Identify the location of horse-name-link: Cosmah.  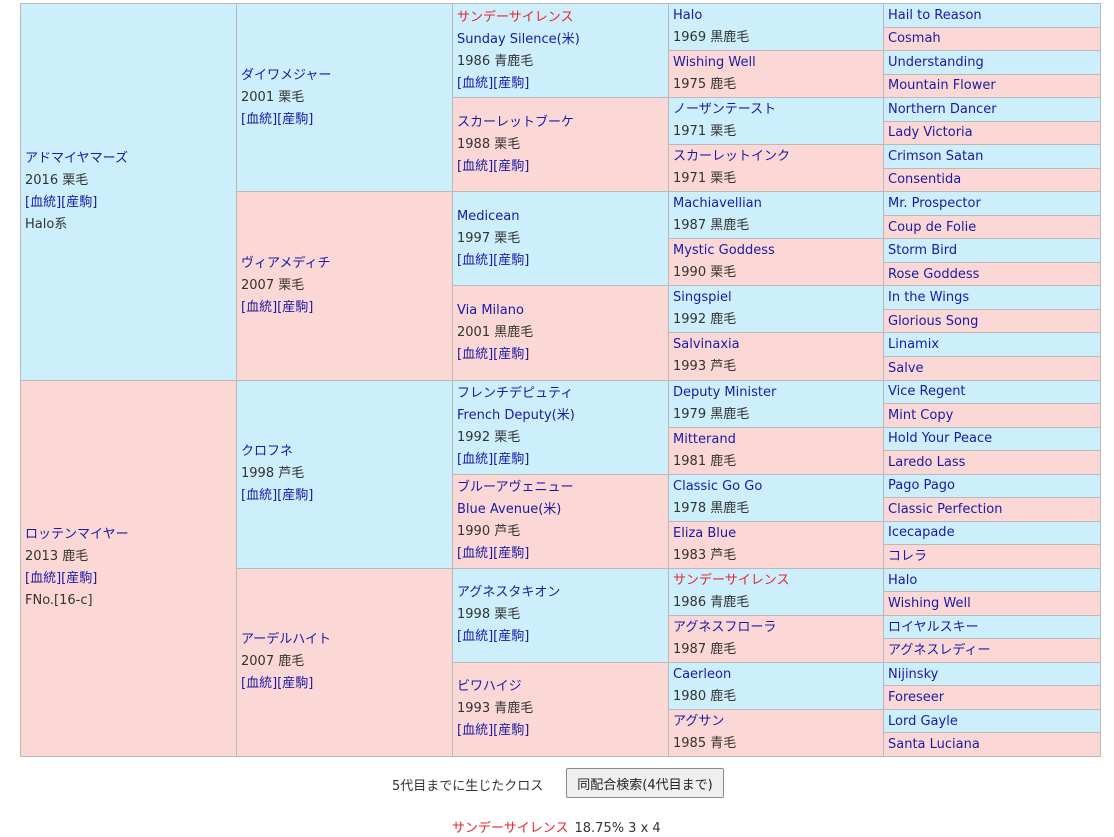
(994, 38).